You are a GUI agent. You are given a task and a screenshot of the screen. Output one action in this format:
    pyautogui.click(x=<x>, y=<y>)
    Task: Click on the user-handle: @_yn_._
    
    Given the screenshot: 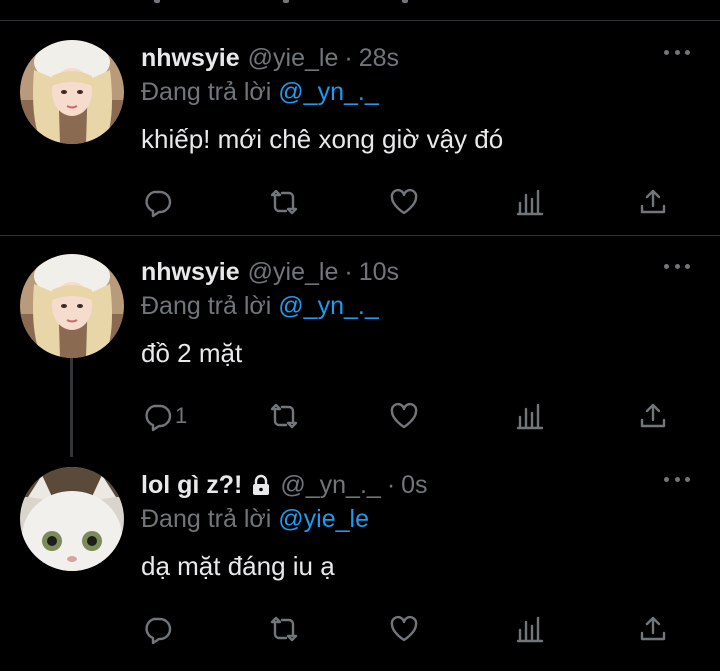 What is the action you would take?
    pyautogui.click(x=330, y=485)
    